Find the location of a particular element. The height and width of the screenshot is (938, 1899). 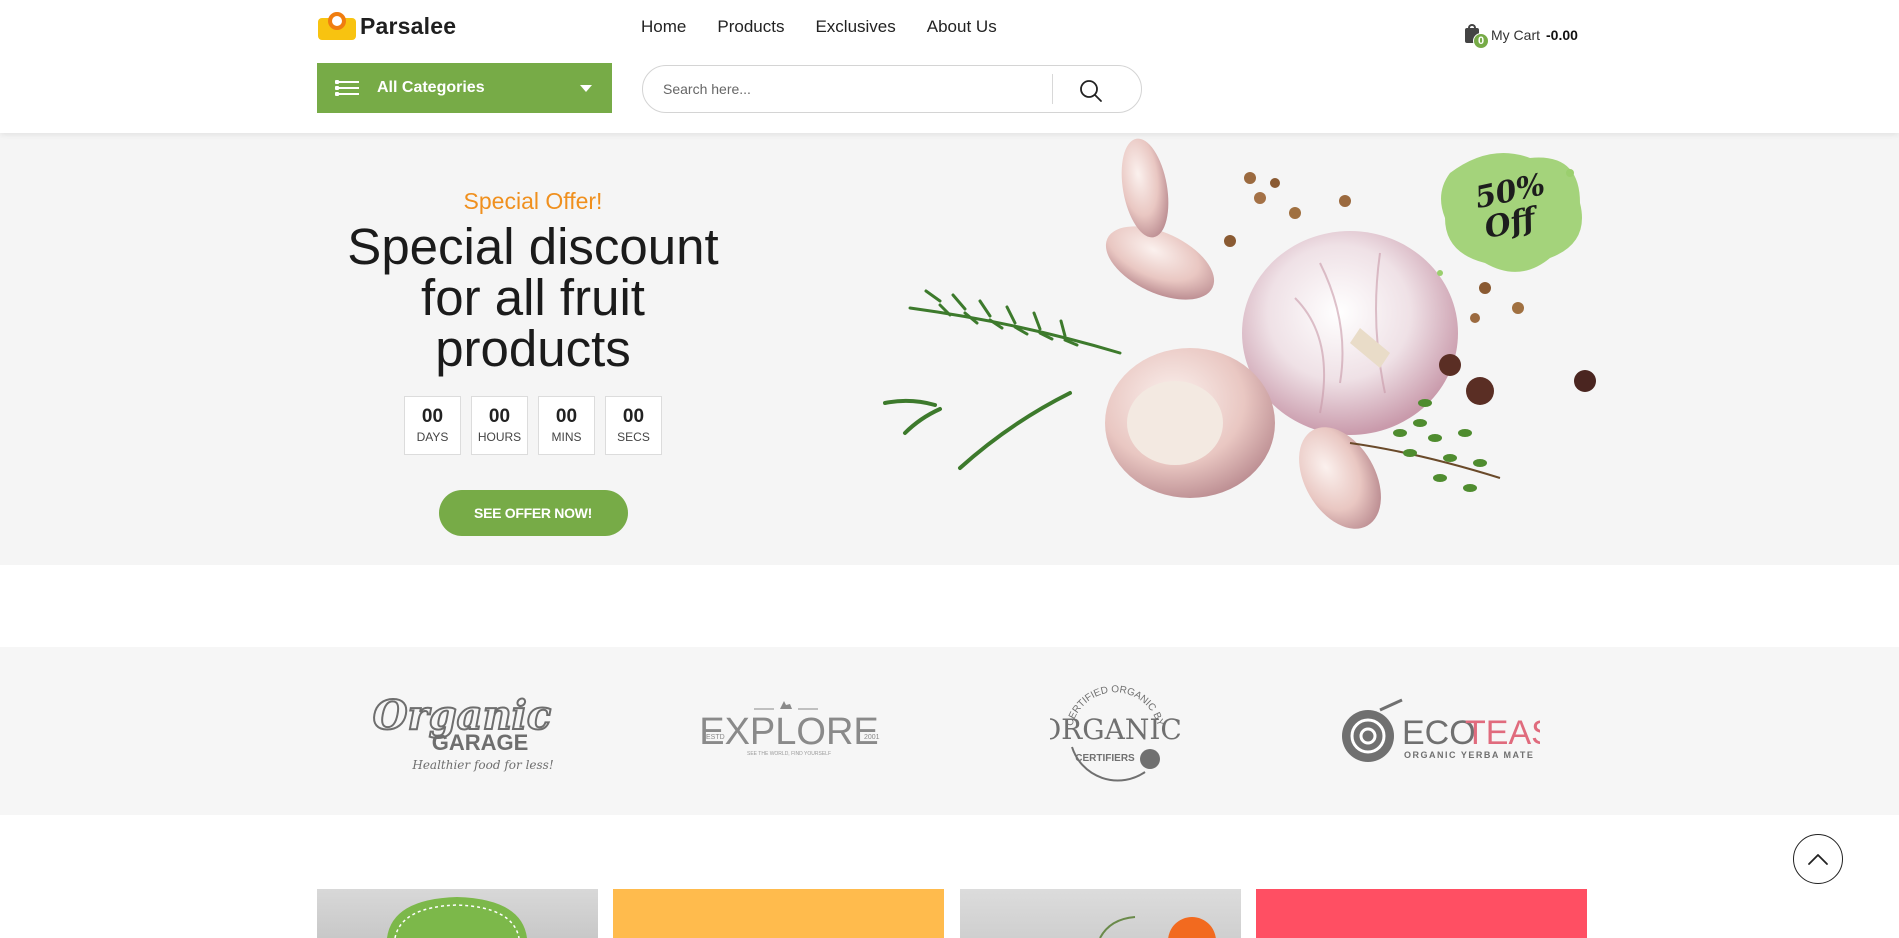

brand-ecoteas-logo: ECO TEAS ORGANIC YERBA MATE is located at coordinates (1440, 732).